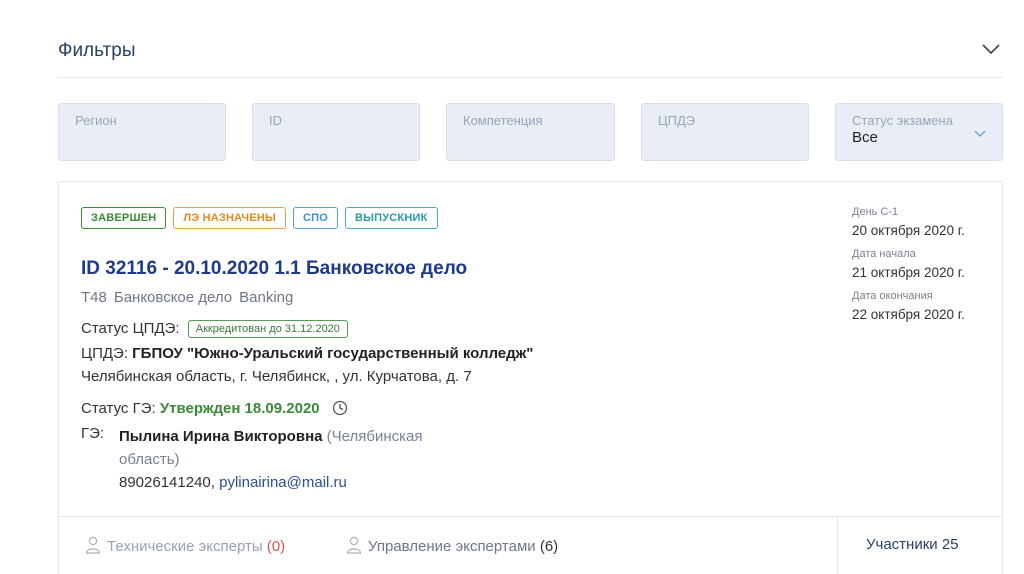  Describe the element at coordinates (530, 132) in the screenshot. I see `competence-filter: Компетенция` at that location.